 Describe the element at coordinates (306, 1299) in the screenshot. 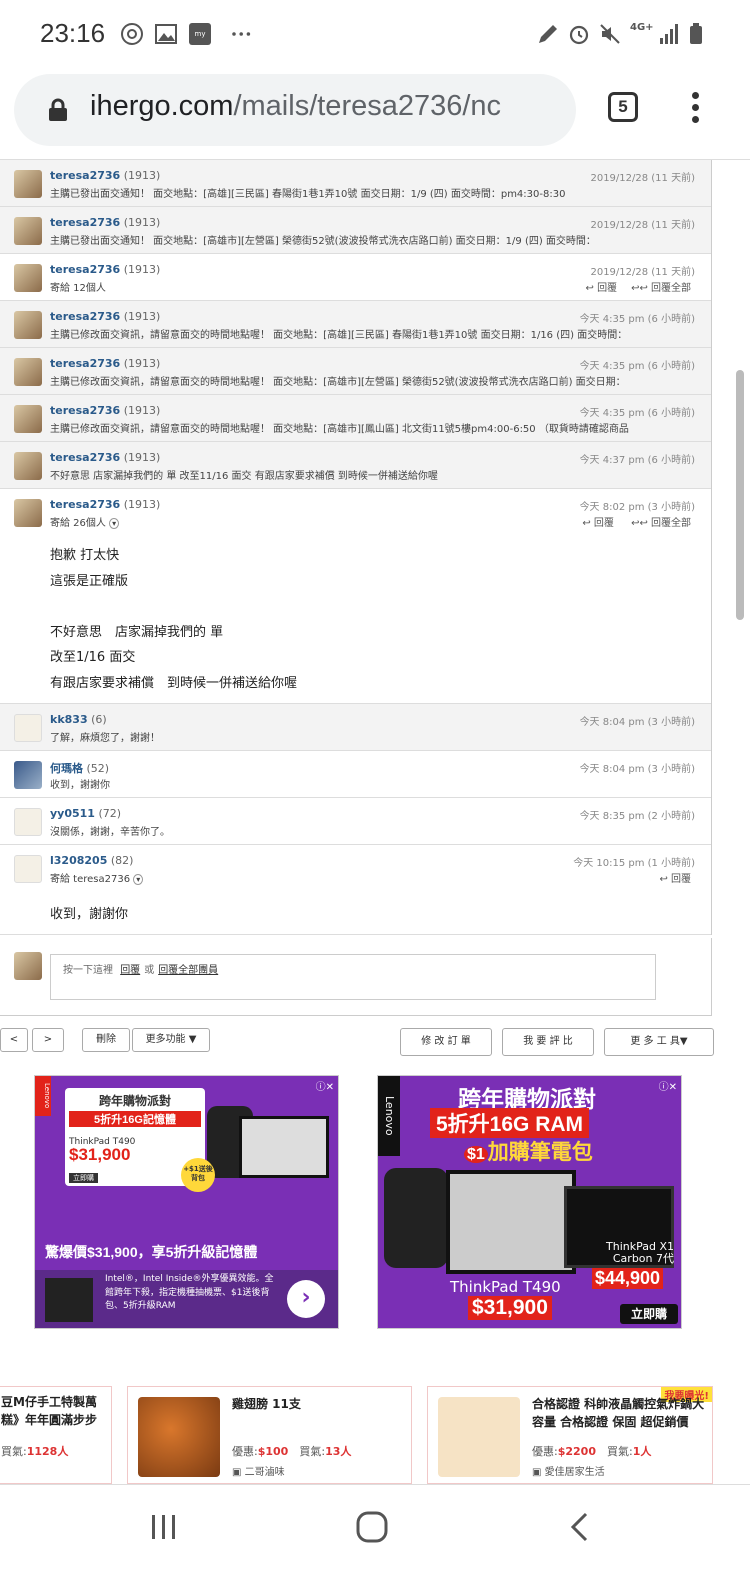

I see `ad-next-arrow-icon: ›` at that location.